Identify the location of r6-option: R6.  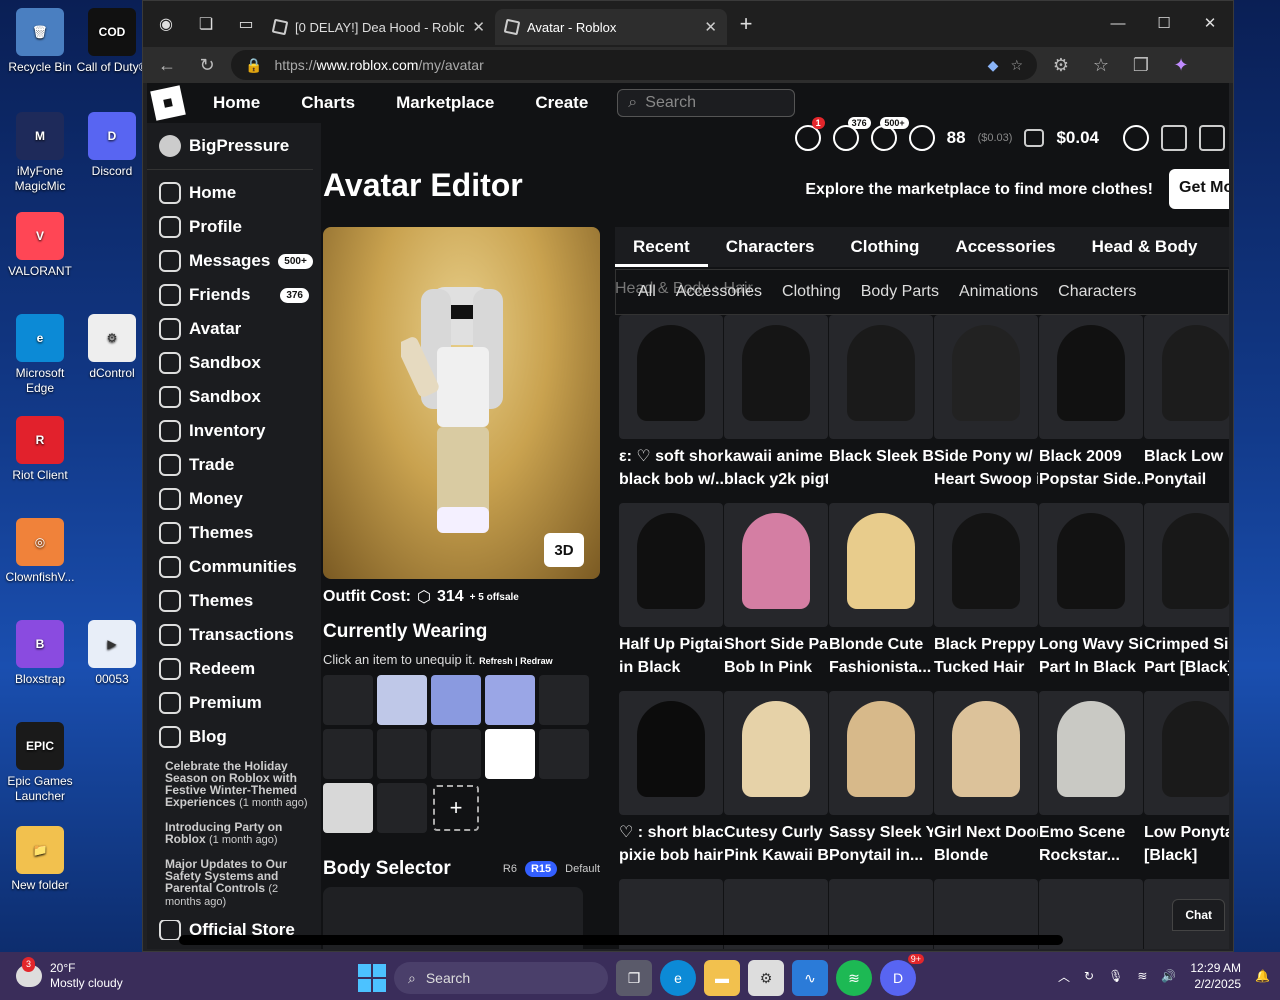
(510, 869).